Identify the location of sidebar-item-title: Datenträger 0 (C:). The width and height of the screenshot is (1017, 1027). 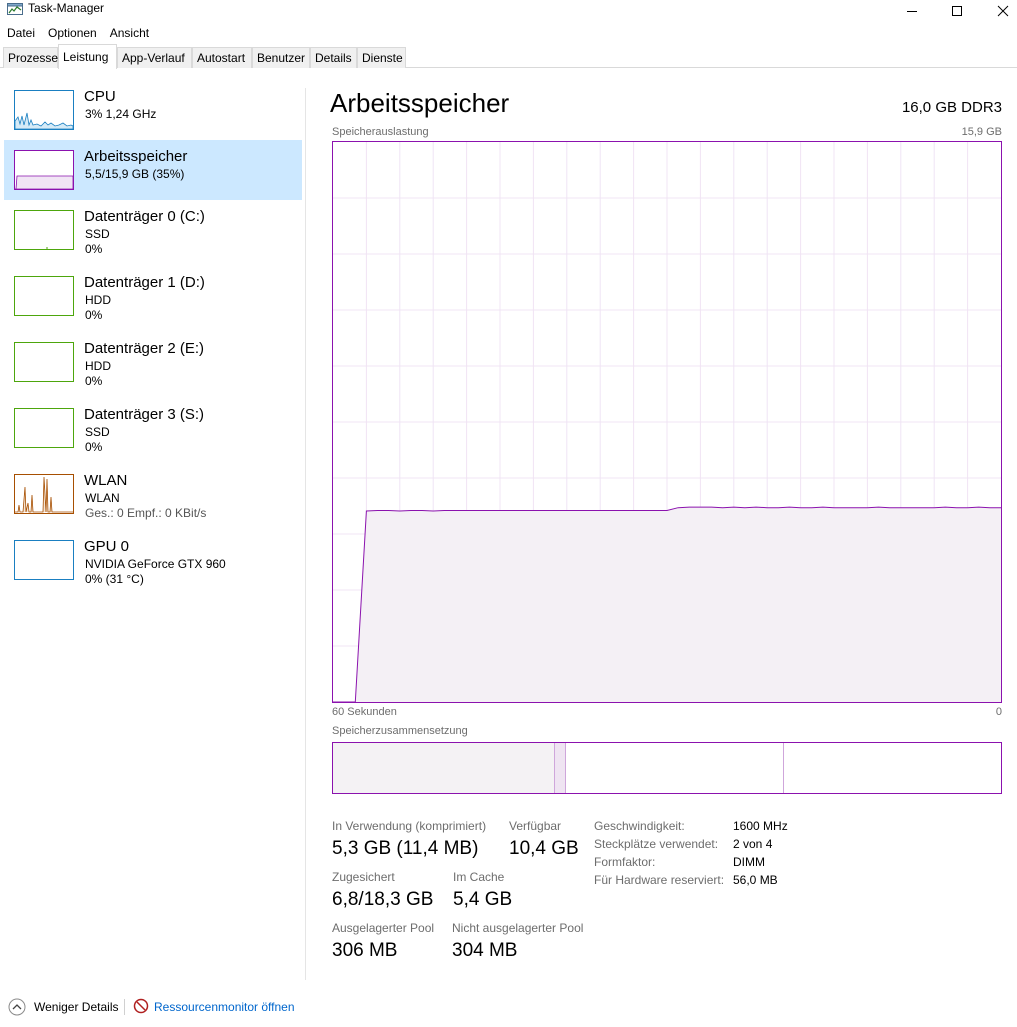
(144, 216).